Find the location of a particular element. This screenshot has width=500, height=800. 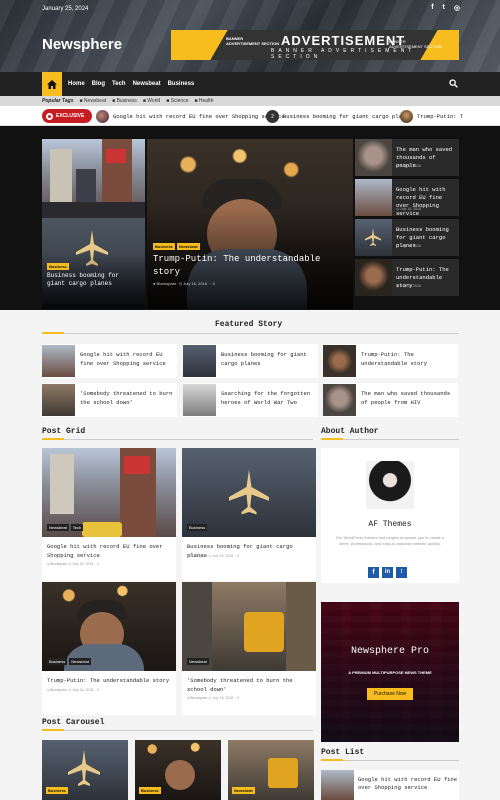

tag-science: ■ Science is located at coordinates (177, 101).